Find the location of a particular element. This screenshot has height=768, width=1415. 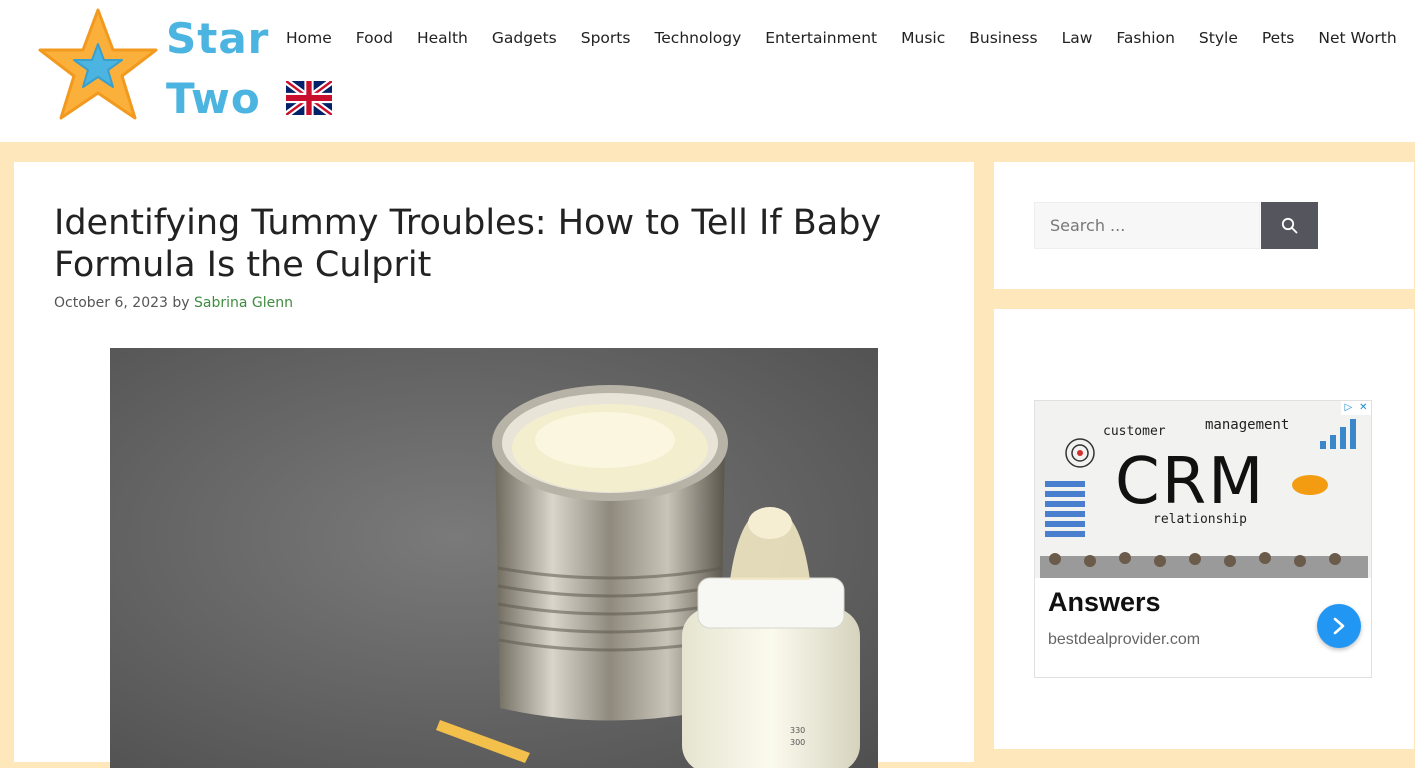

nav-item-music: Music is located at coordinates (923, 38).